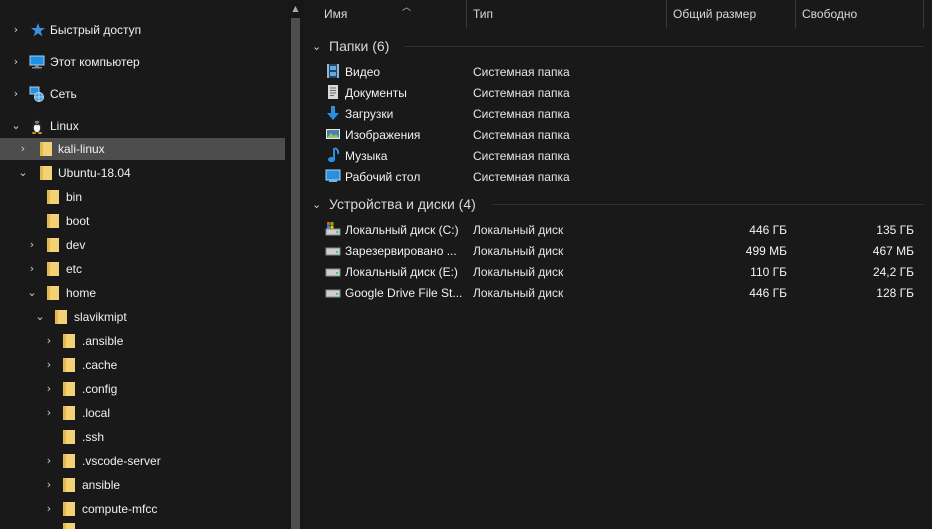 Image resolution: width=932 pixels, height=529 pixels. I want to click on folder-row-music: Музыка Системная папка, so click(620, 155).